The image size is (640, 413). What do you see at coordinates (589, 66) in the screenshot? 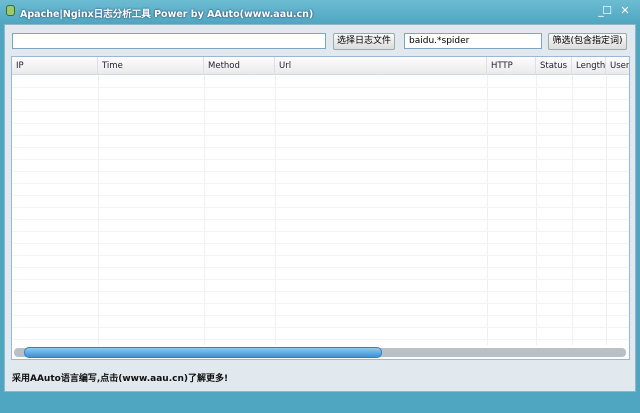
I see `column-length: Length` at bounding box center [589, 66].